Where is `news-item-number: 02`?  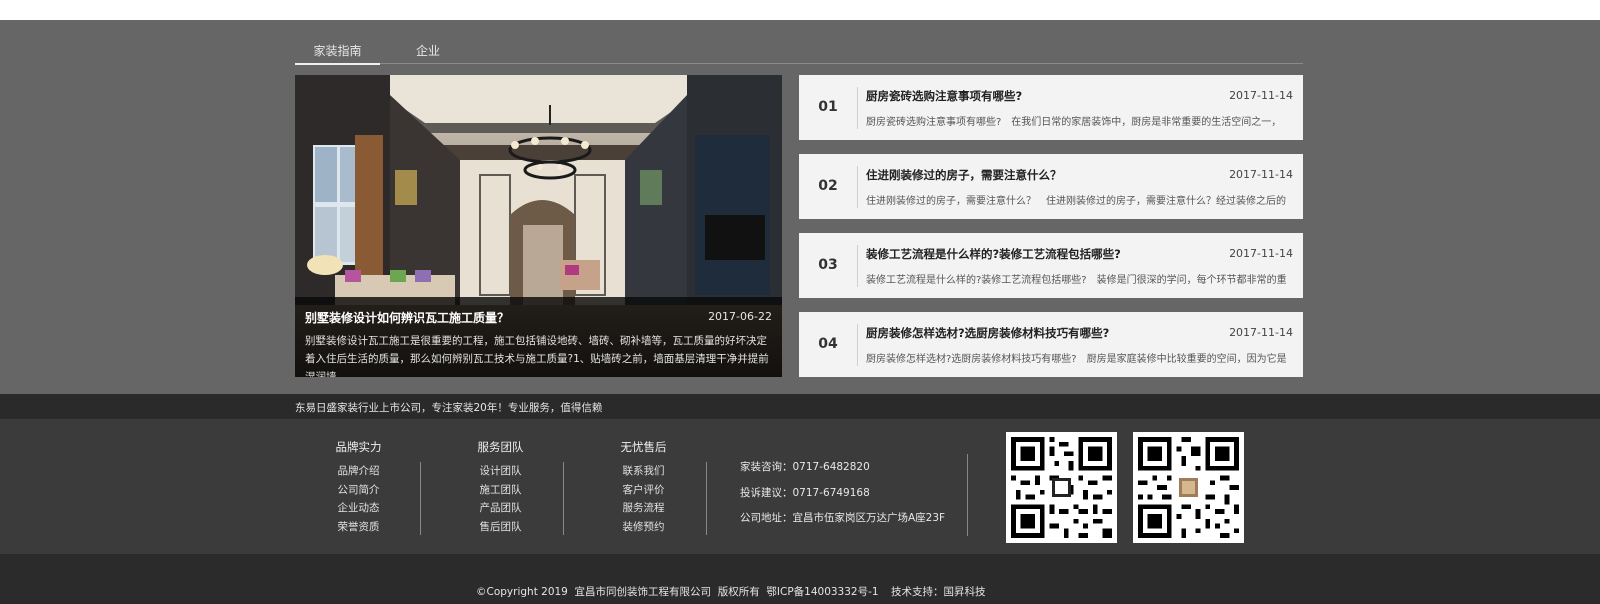
news-item-number: 02 is located at coordinates (828, 186).